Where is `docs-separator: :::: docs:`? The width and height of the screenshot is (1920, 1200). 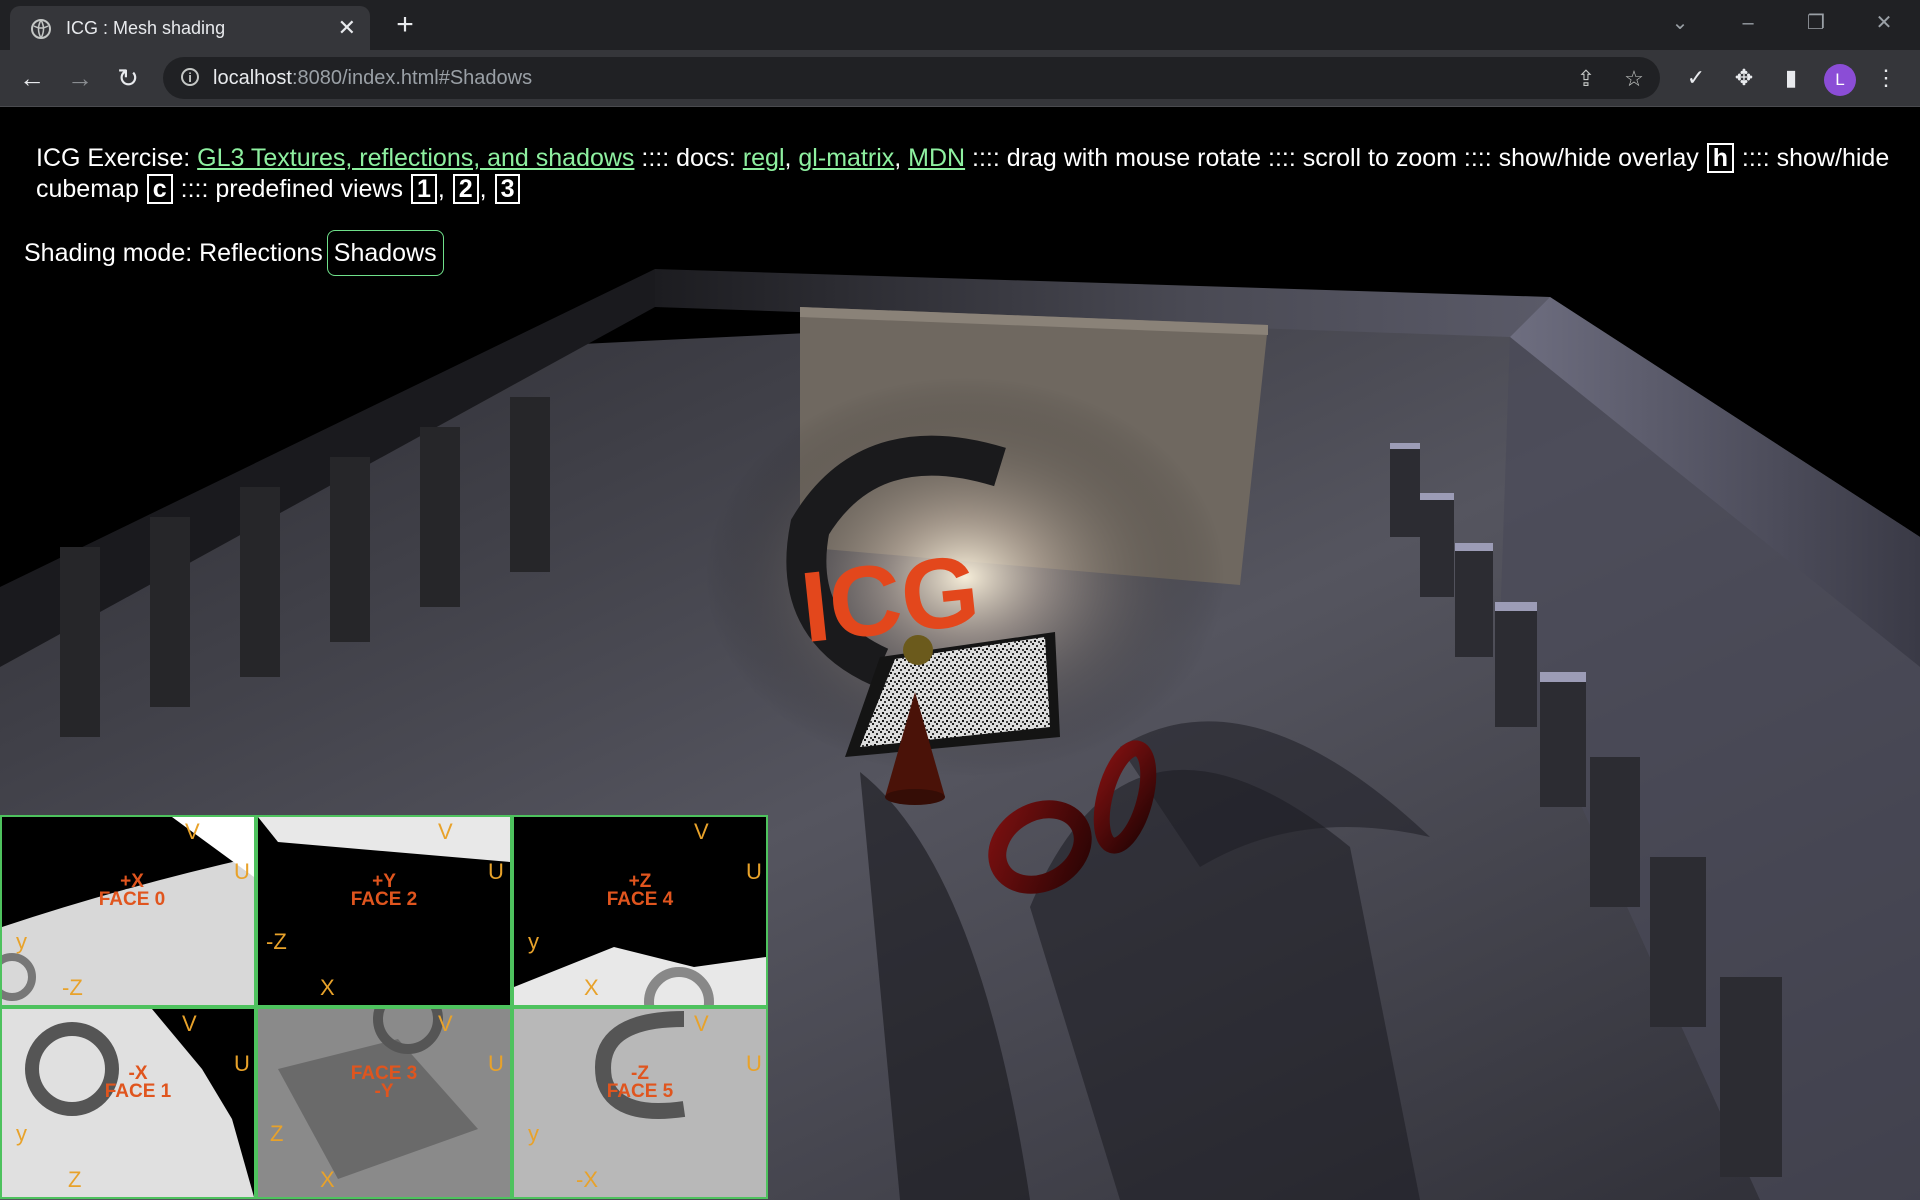
docs-separator: :::: docs: is located at coordinates (688, 158).